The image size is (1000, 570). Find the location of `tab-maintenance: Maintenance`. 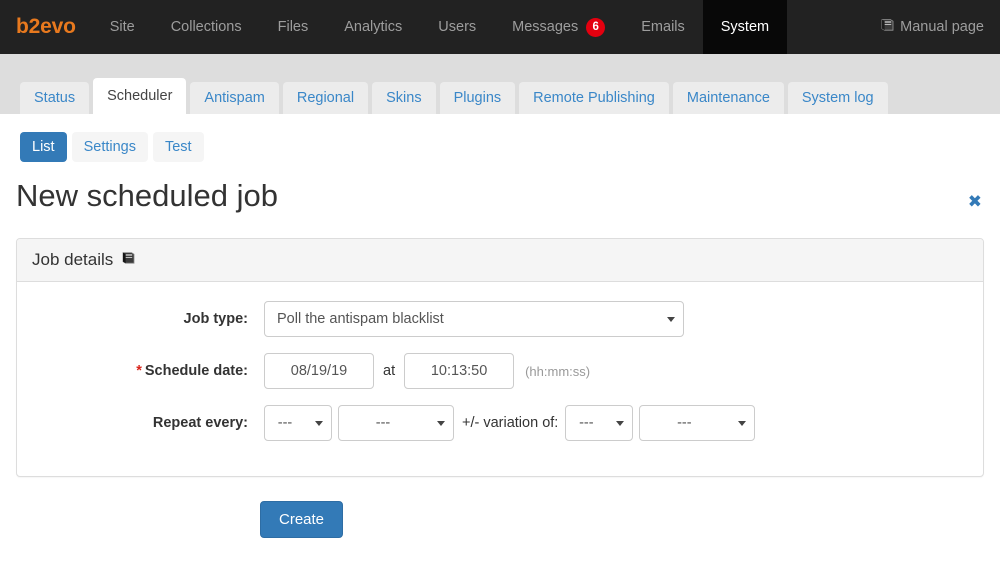

tab-maintenance: Maintenance is located at coordinates (728, 98).